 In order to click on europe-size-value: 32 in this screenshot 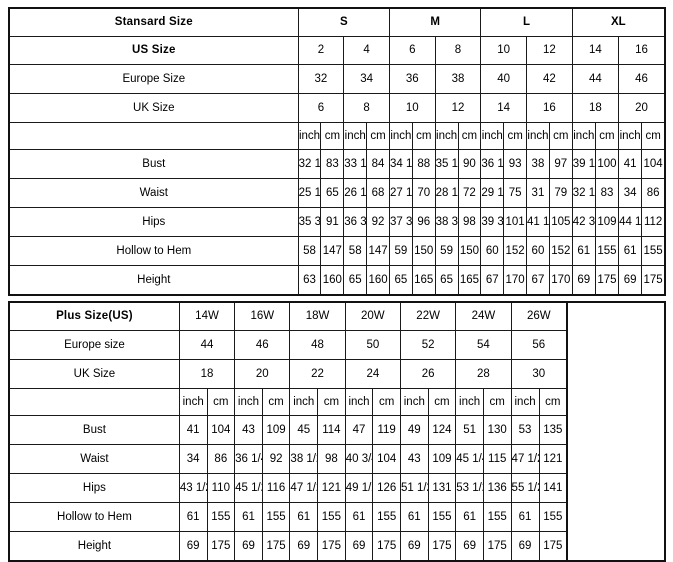, I will do `click(321, 79)`.